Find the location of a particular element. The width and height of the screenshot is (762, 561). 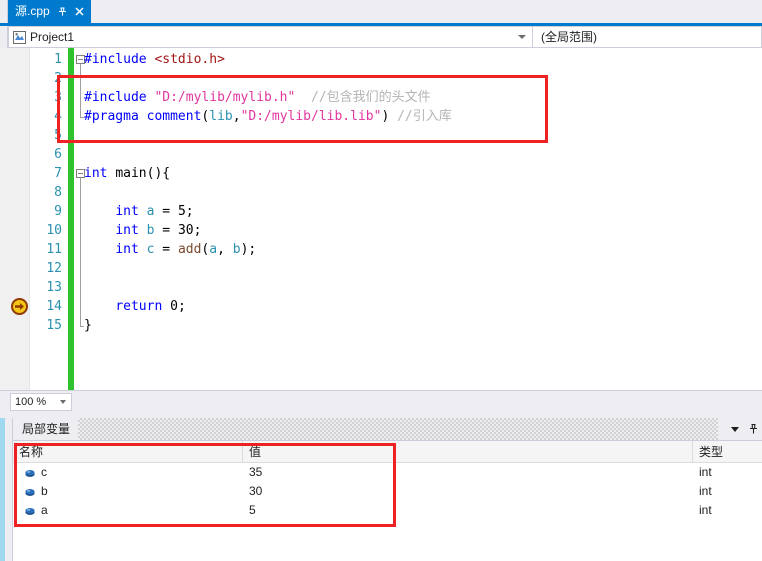

navigation-bar-gutter is located at coordinates (4, 37).